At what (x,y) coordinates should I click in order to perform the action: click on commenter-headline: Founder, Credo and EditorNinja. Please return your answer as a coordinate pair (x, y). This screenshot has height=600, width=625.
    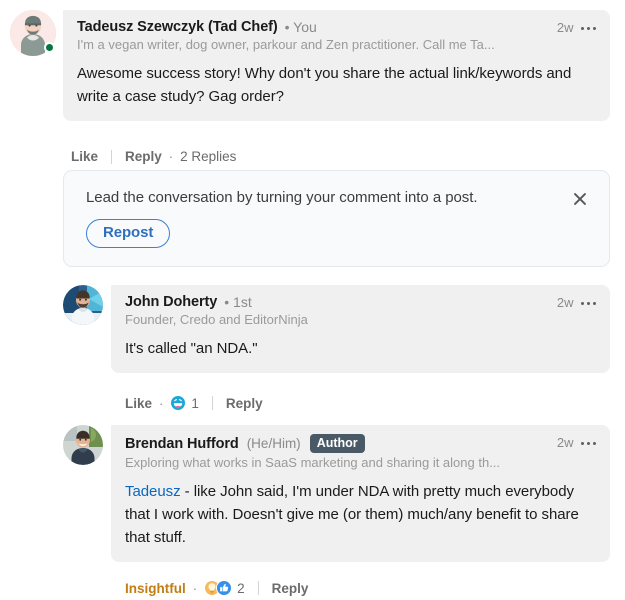
    Looking at the image, I should click on (216, 319).